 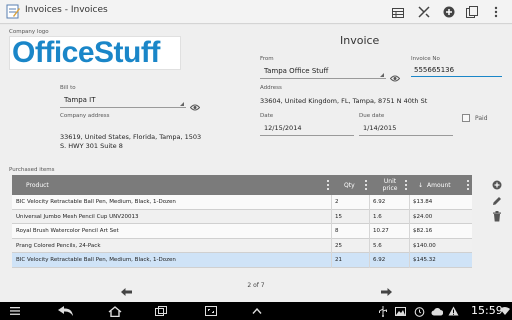 What do you see at coordinates (400, 311) in the screenshot?
I see `image-icon` at bounding box center [400, 311].